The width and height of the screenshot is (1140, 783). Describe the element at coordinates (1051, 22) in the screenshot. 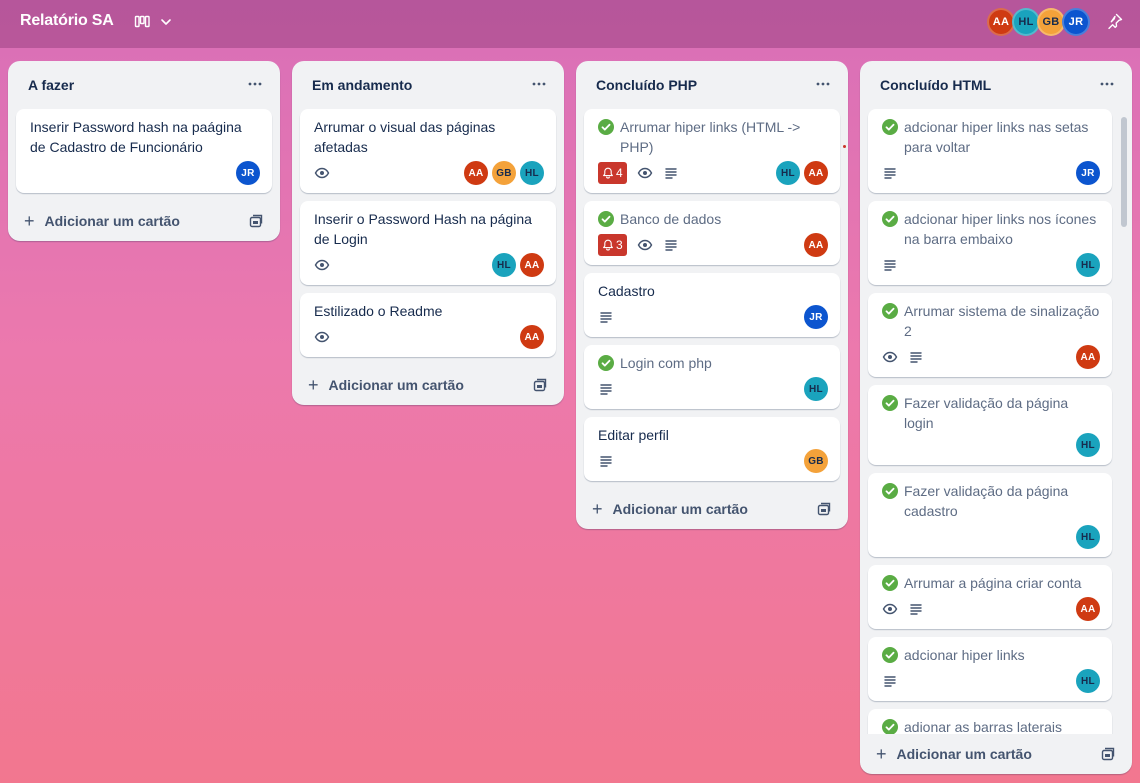

I see `member-avatar: GB` at that location.